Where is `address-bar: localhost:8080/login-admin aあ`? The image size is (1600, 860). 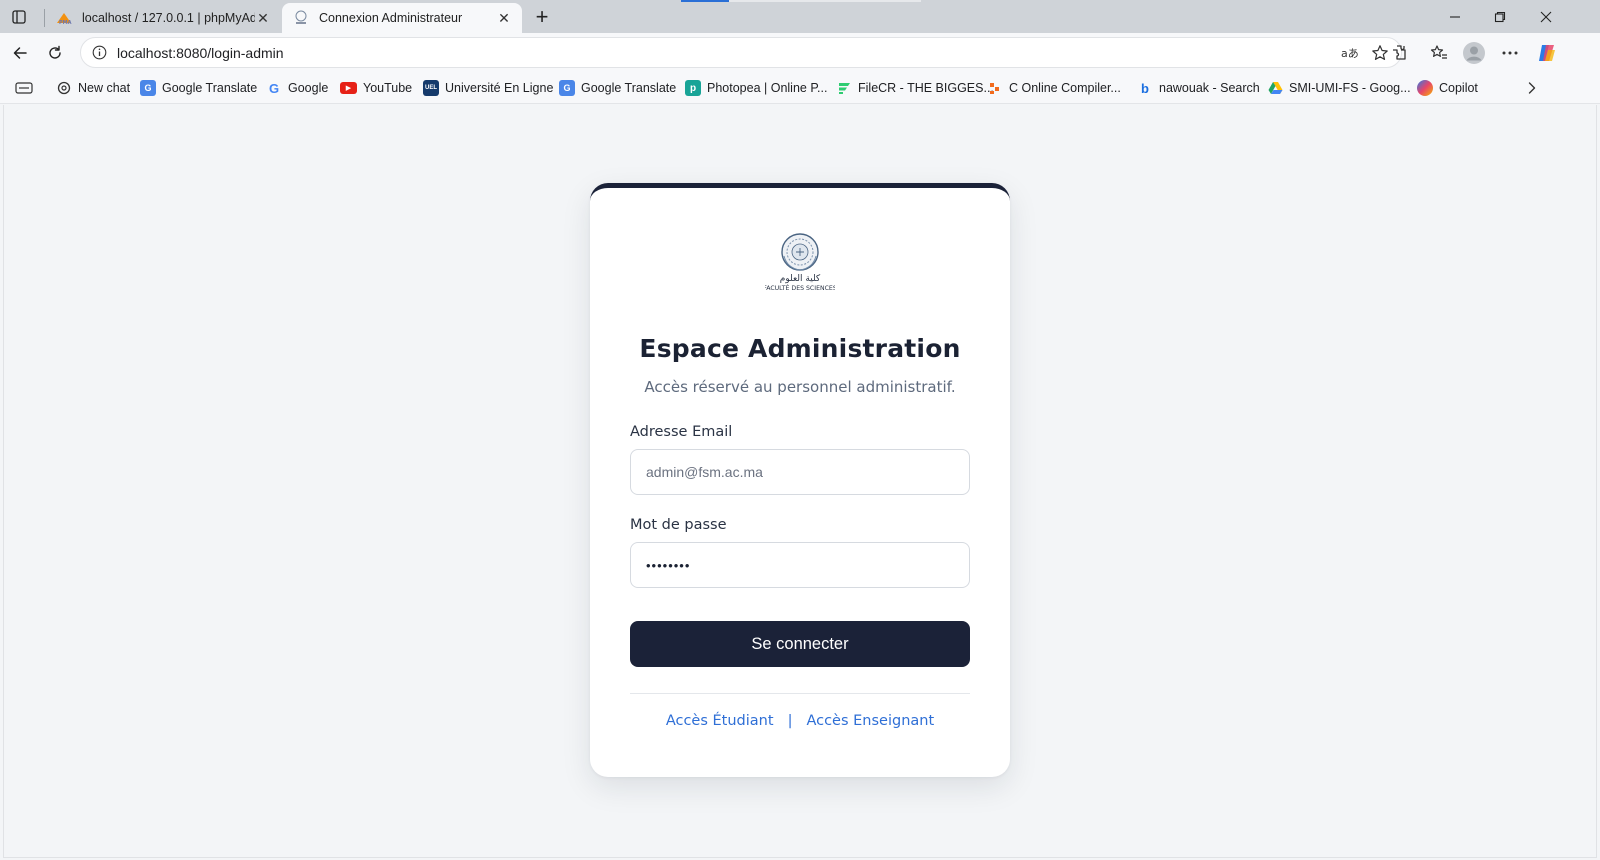
address-bar: localhost:8080/login-admin aあ is located at coordinates (741, 52).